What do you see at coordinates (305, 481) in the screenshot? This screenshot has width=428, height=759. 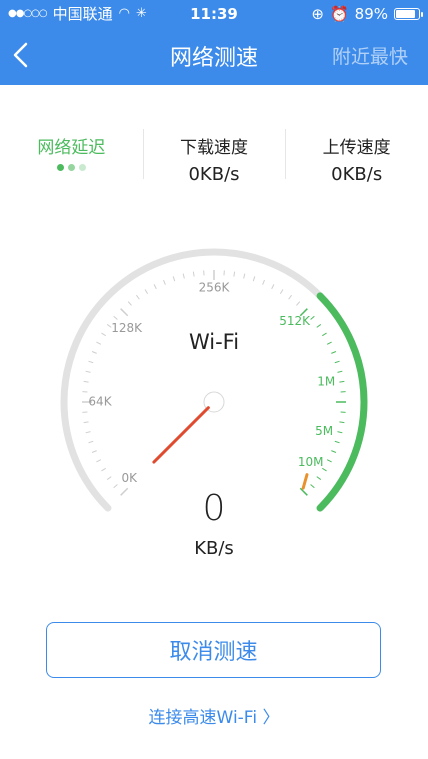 I see `speed-marker` at bounding box center [305, 481].